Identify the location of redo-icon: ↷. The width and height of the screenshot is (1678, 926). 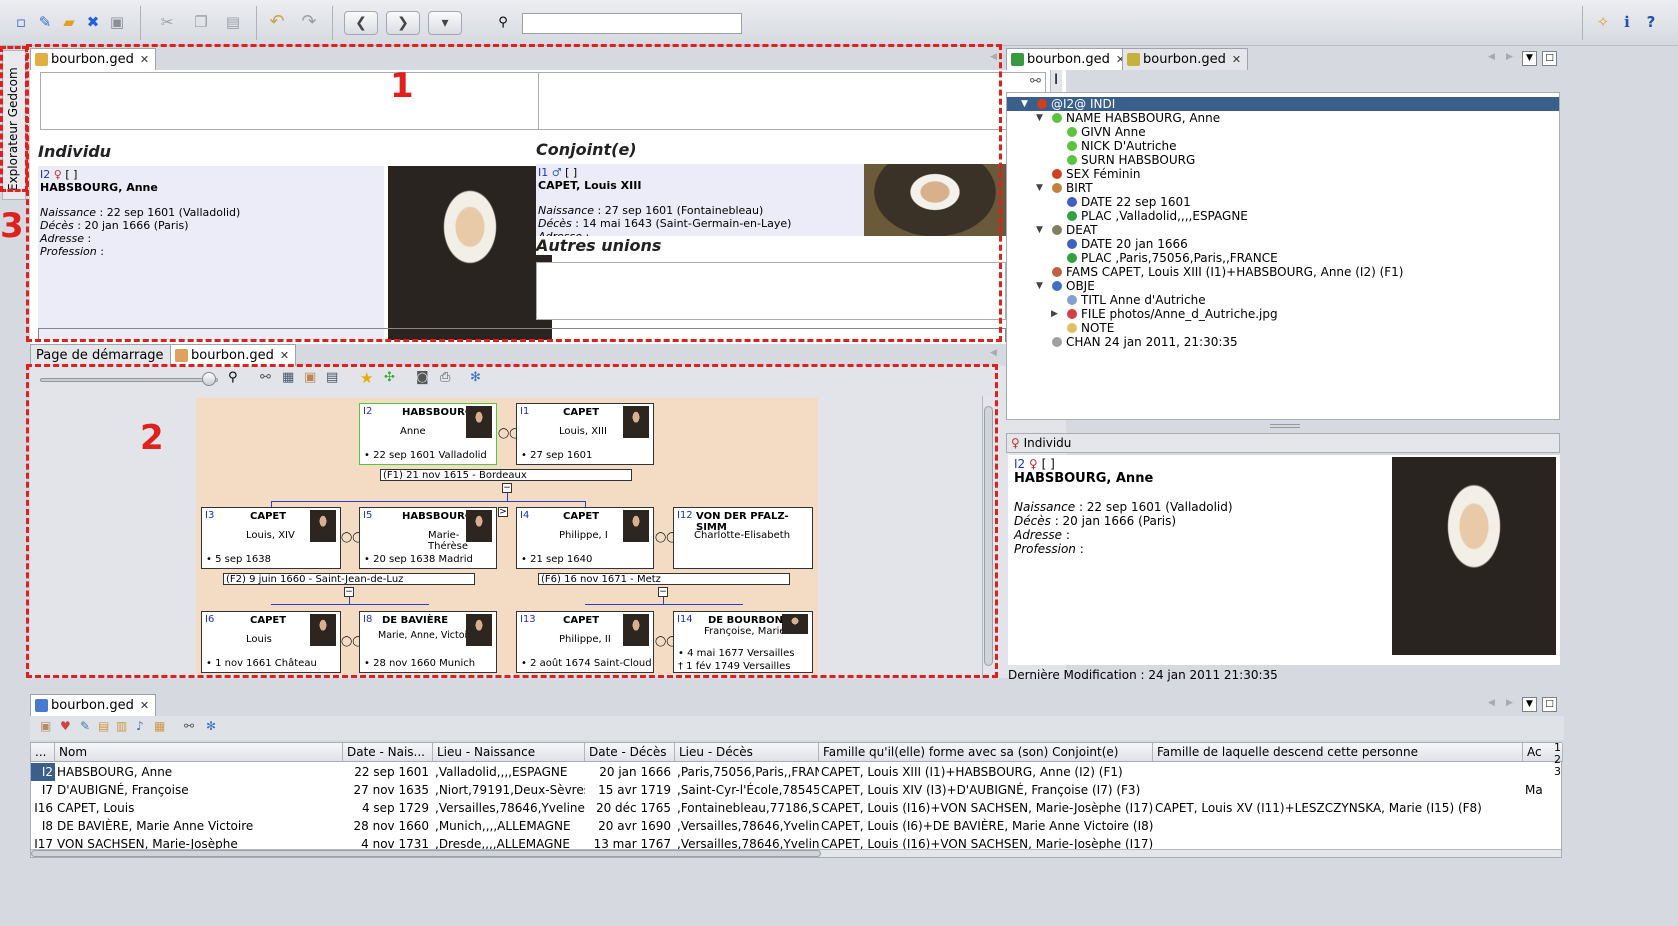
(309, 22).